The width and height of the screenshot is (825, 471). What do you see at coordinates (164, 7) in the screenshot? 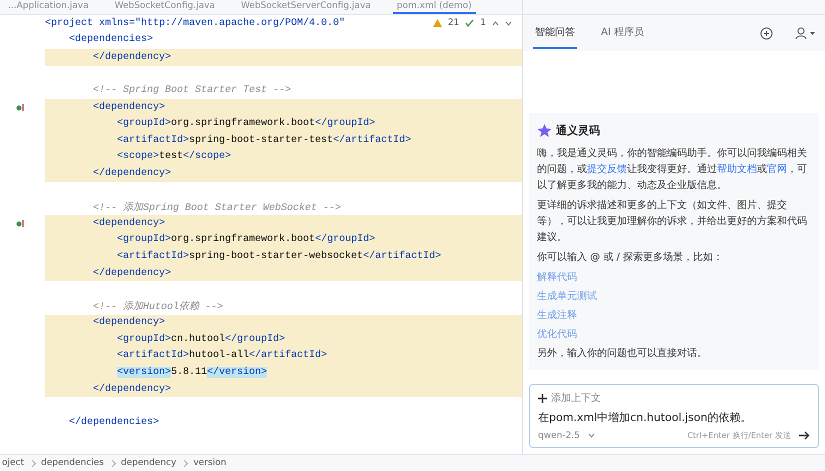
I see `editor-tab: WebSocketConfig.java` at bounding box center [164, 7].